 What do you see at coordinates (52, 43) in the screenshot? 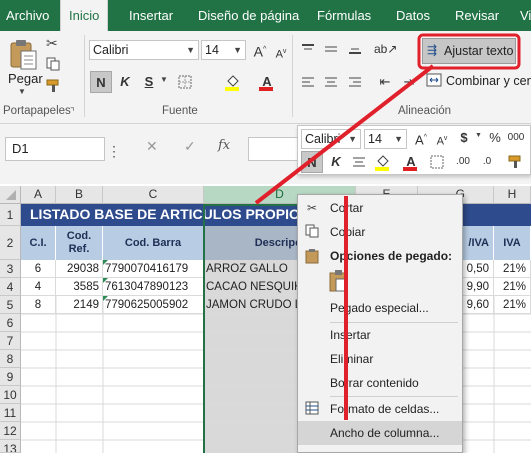
I see `cut-icon: ✂` at bounding box center [52, 43].